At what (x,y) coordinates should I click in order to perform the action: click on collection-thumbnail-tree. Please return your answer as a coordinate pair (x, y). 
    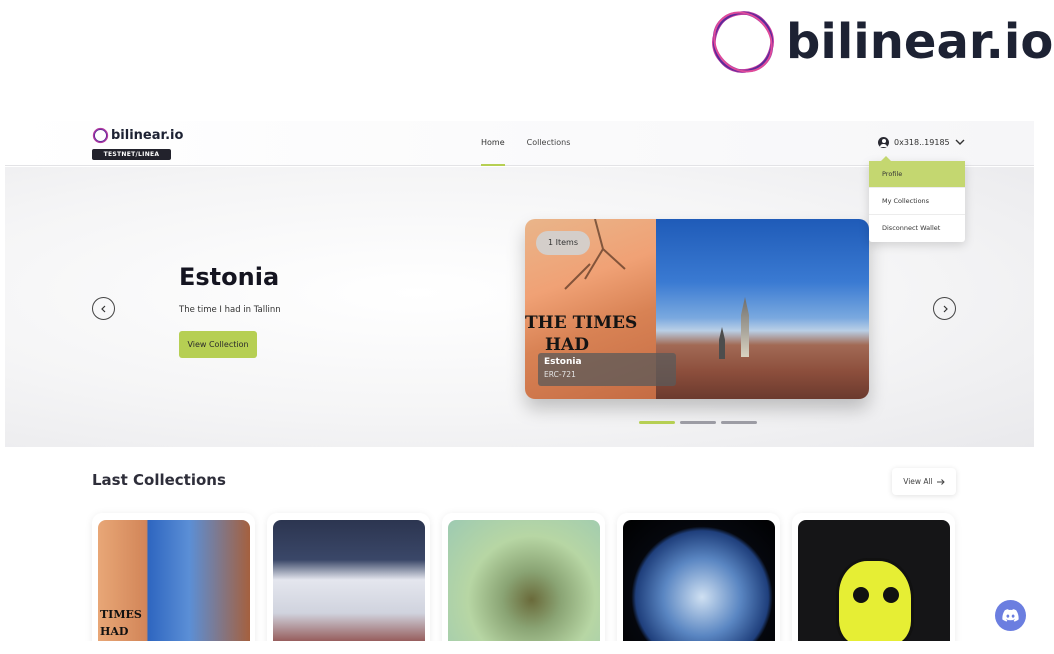
    Looking at the image, I should click on (524, 580).